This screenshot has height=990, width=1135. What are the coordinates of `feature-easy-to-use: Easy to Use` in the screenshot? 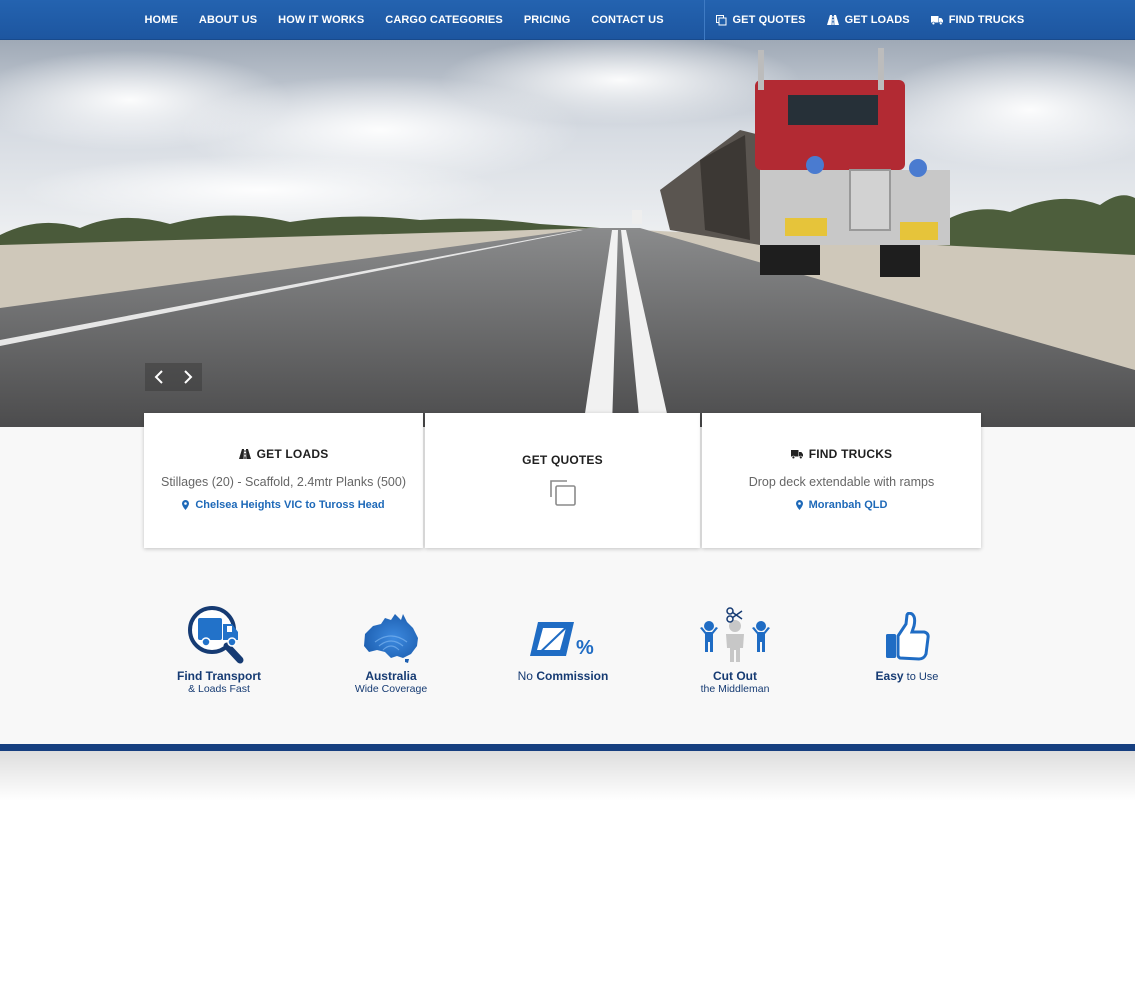 It's located at (907, 647).